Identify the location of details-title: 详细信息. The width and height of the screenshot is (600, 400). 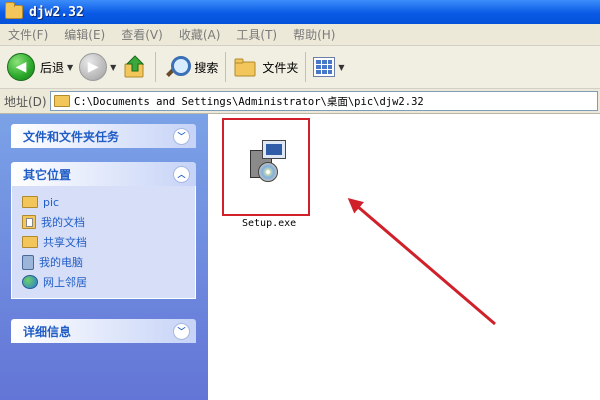
(47, 331).